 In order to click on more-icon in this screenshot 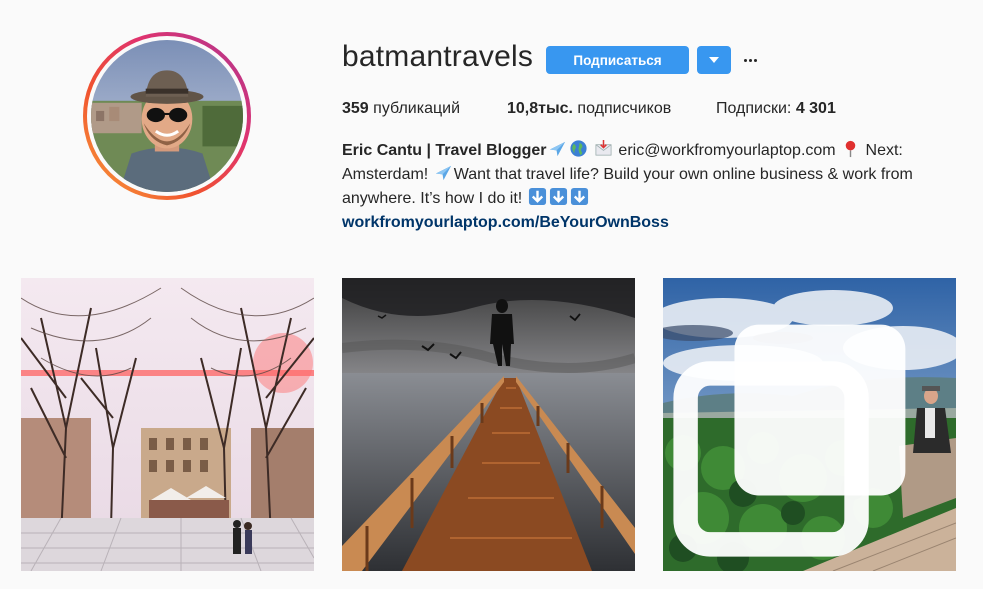, I will do `click(750, 60)`.